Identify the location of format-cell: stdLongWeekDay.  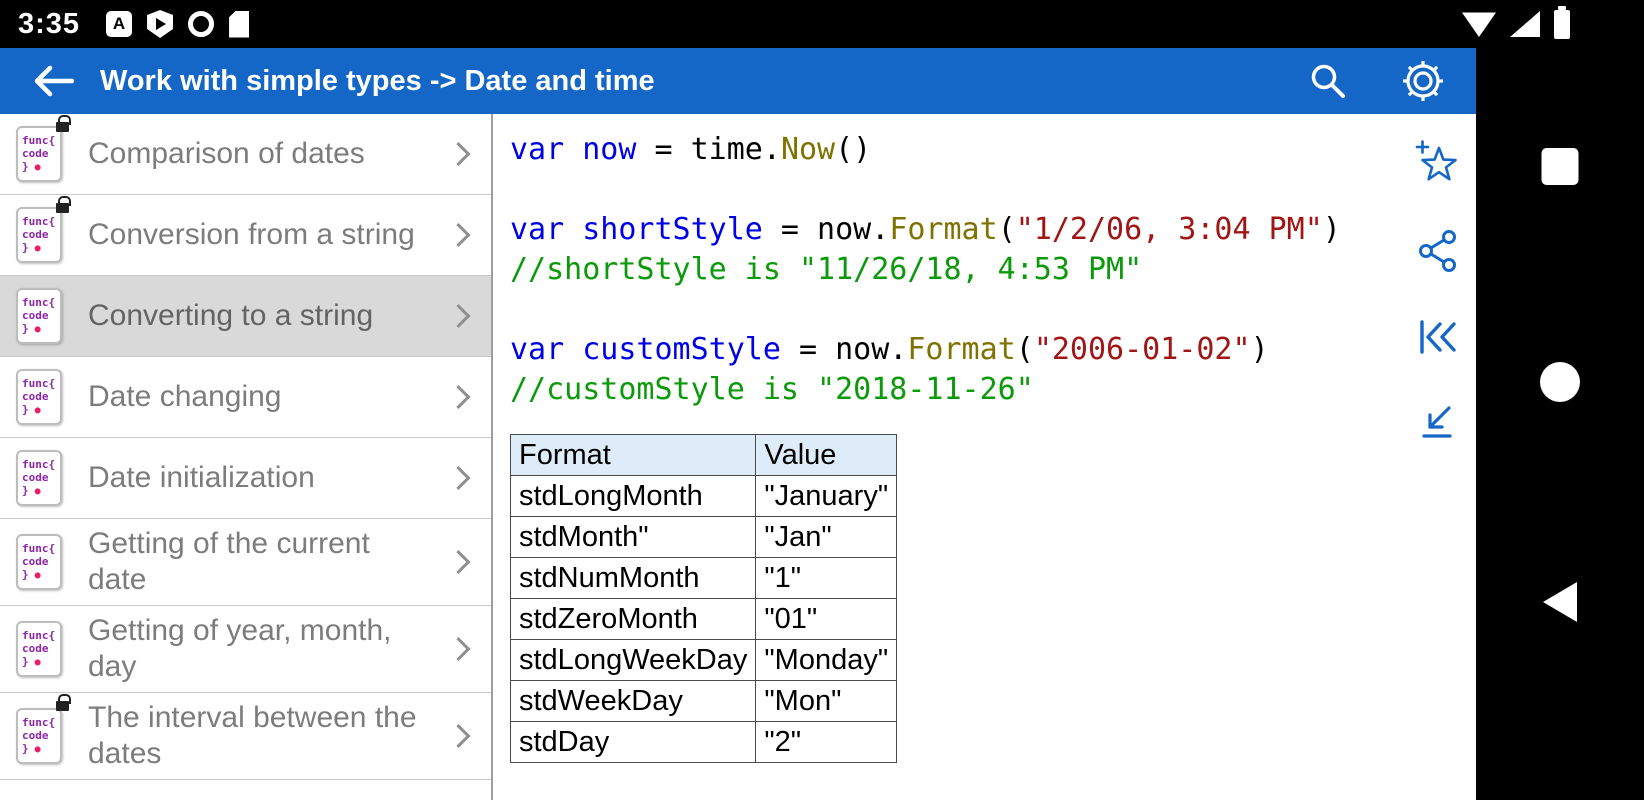
(633, 660).